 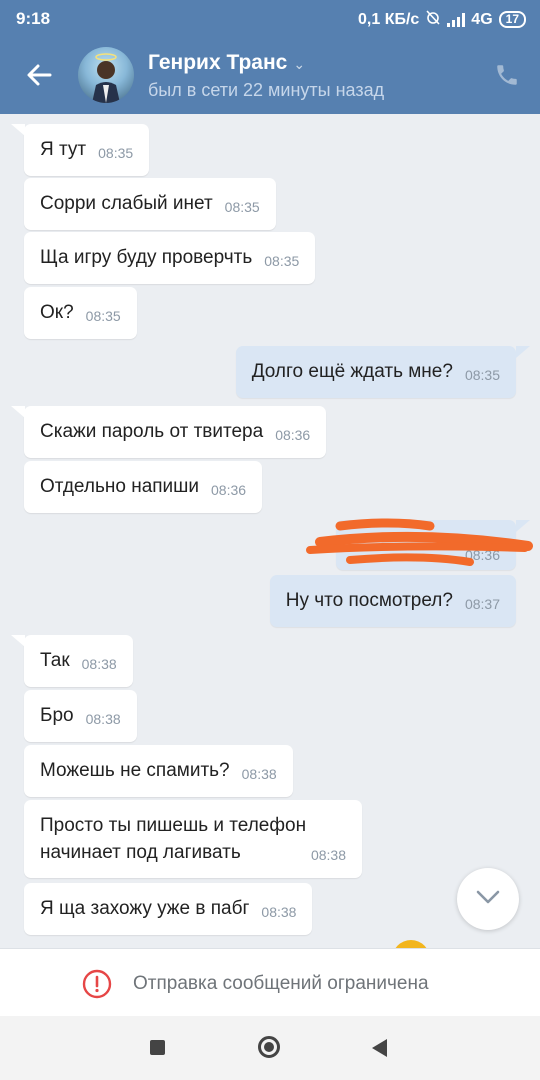 What do you see at coordinates (106, 75) in the screenshot?
I see `avatar` at bounding box center [106, 75].